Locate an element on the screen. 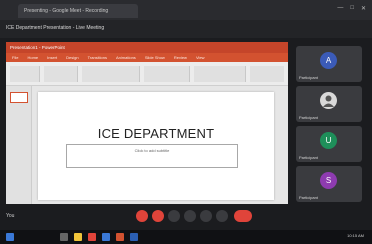 This screenshot has width=372, height=244. more-options-button is located at coordinates (222, 216).